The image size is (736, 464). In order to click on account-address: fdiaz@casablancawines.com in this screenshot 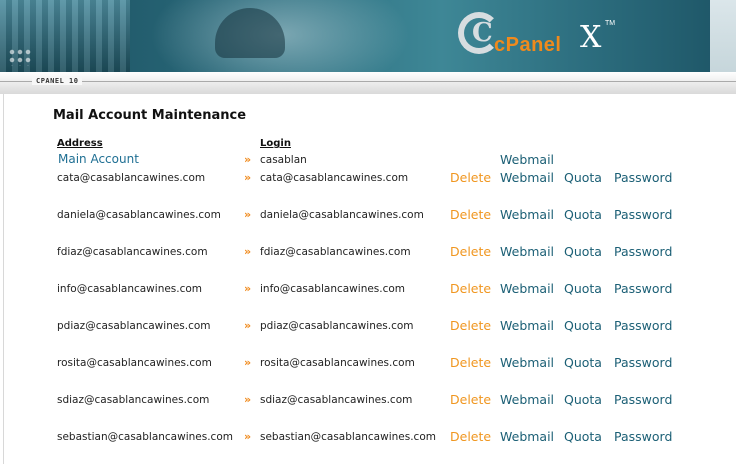, I will do `click(132, 252)`.